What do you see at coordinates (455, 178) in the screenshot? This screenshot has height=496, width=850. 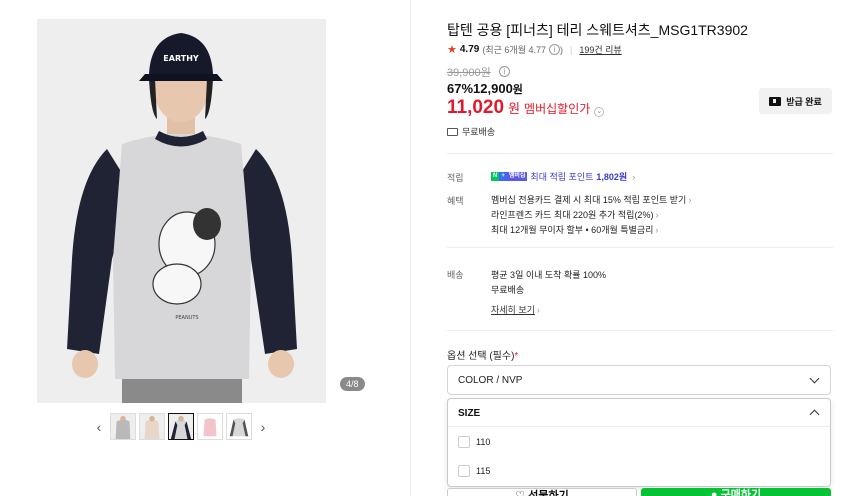 I see `points-label: 적립` at bounding box center [455, 178].